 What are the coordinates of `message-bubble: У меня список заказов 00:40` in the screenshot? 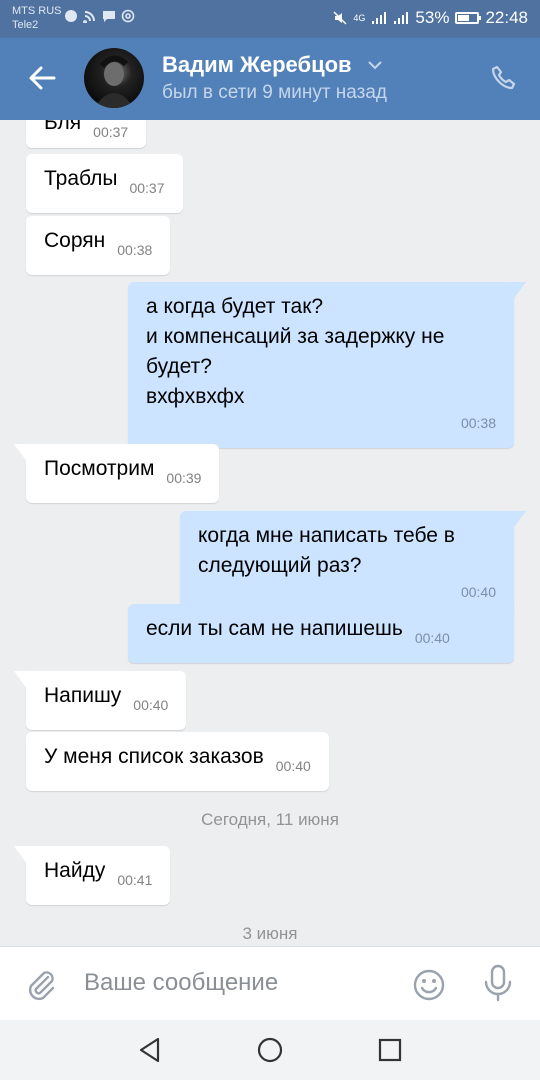 It's located at (177, 761).